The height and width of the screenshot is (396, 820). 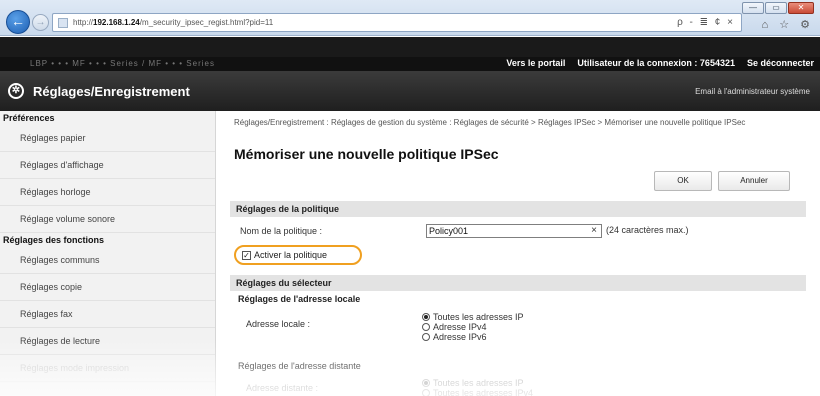 I want to click on policy-name-value: Policy001, so click(x=449, y=231).